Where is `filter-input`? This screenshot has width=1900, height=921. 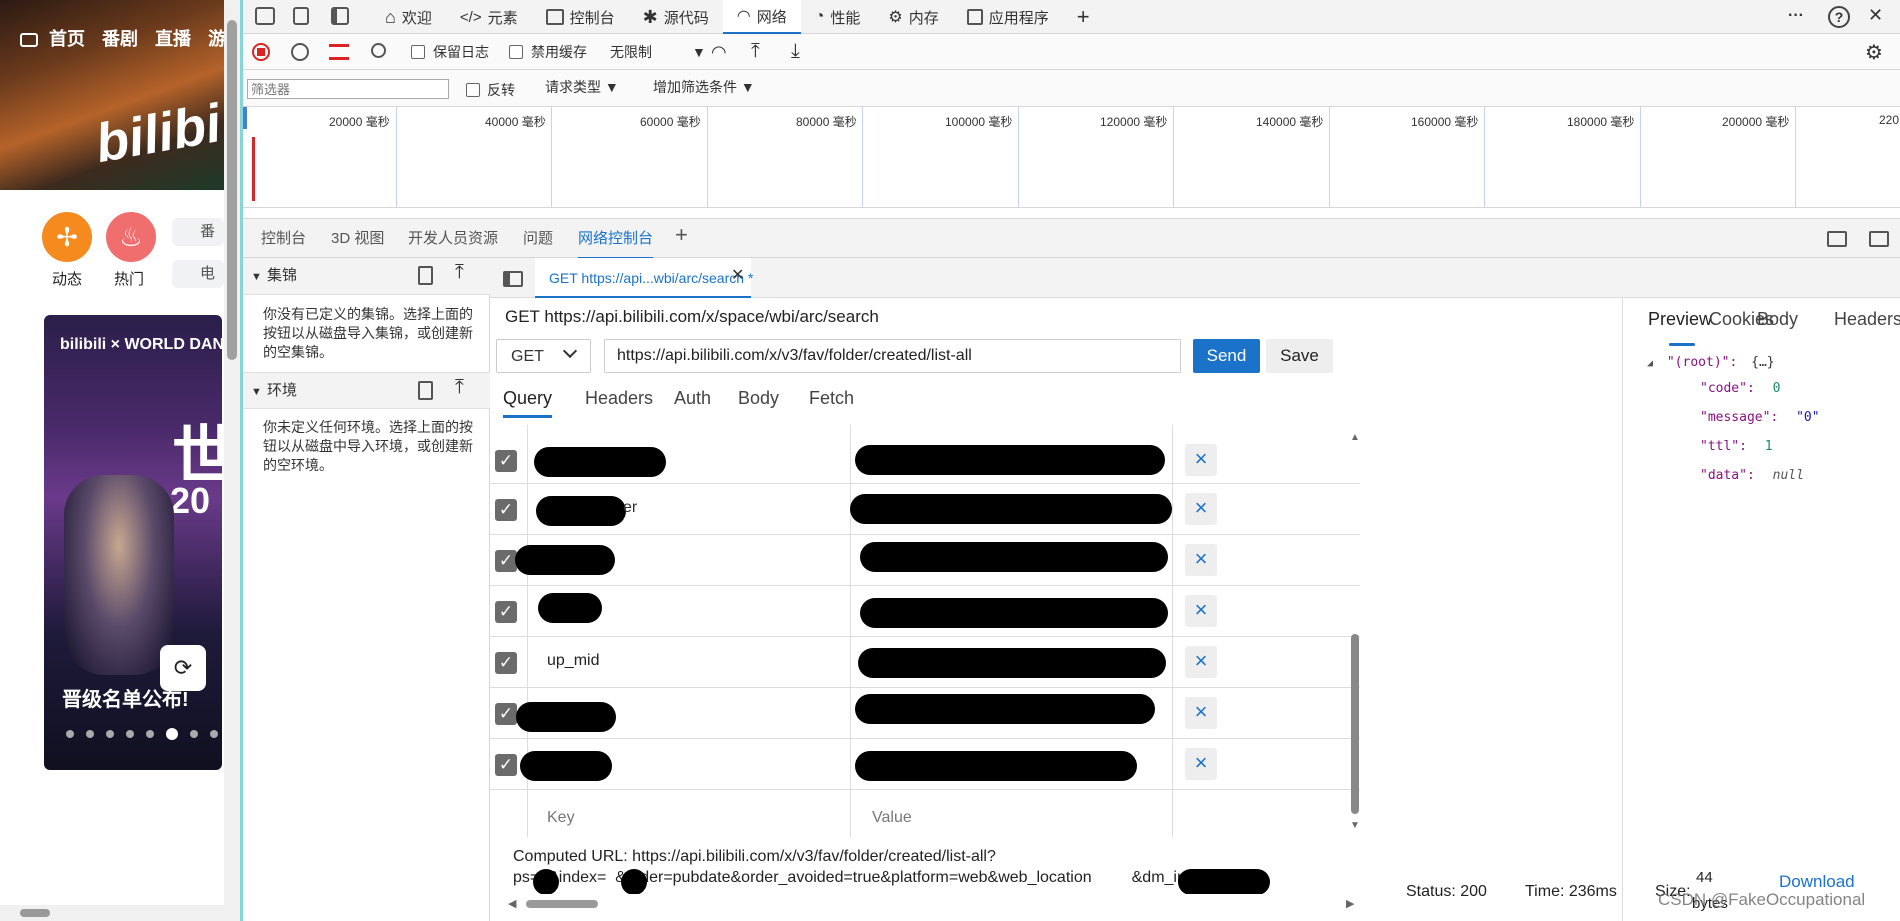
filter-input is located at coordinates (348, 89).